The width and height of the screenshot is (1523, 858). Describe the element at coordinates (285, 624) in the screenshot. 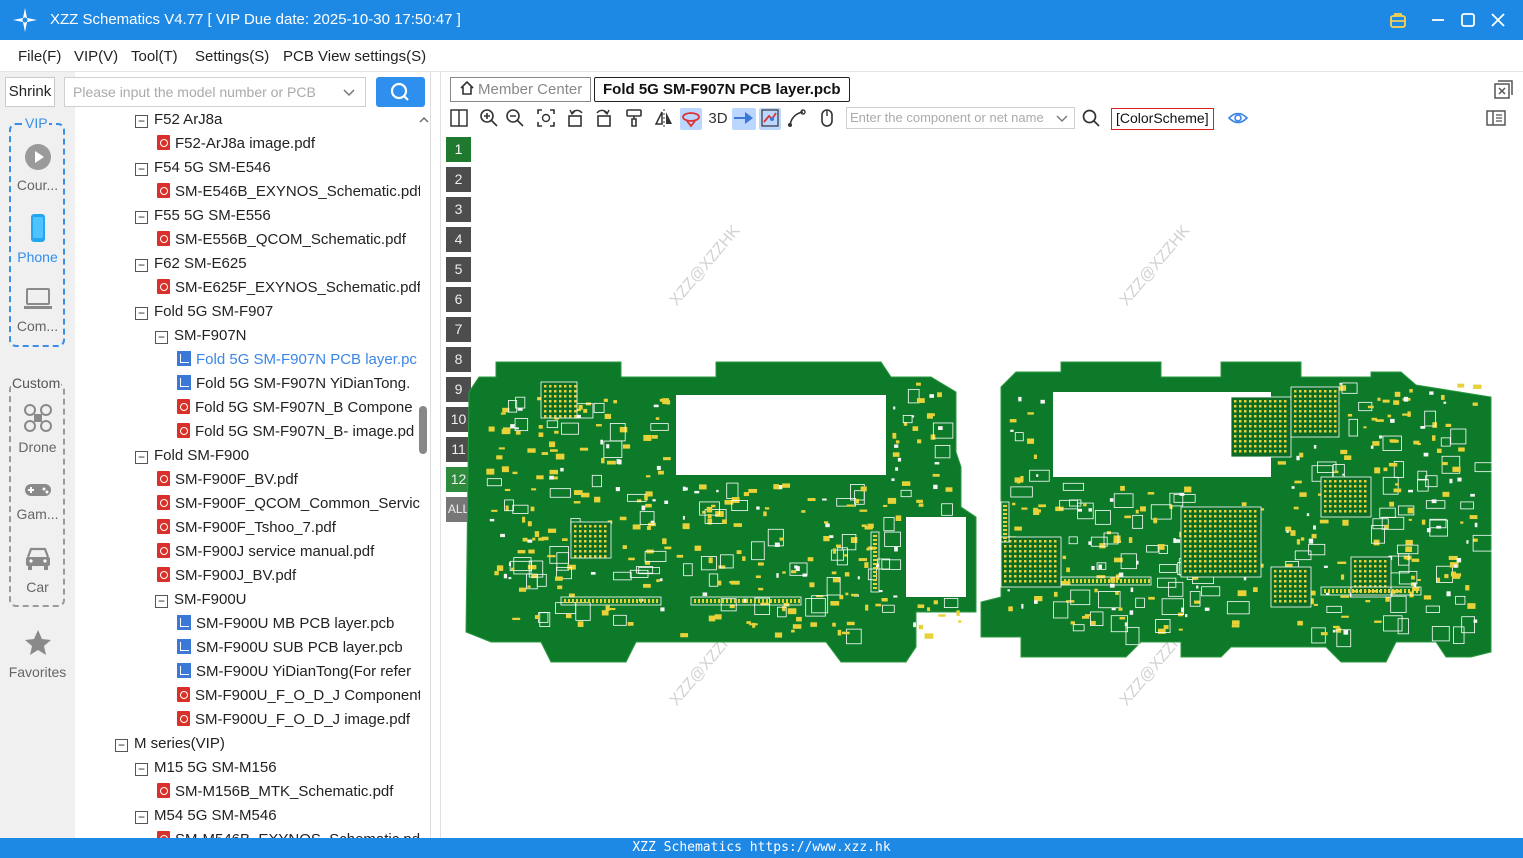

I see `tree-file: SM-F900U MB PCB layer.pcb` at that location.